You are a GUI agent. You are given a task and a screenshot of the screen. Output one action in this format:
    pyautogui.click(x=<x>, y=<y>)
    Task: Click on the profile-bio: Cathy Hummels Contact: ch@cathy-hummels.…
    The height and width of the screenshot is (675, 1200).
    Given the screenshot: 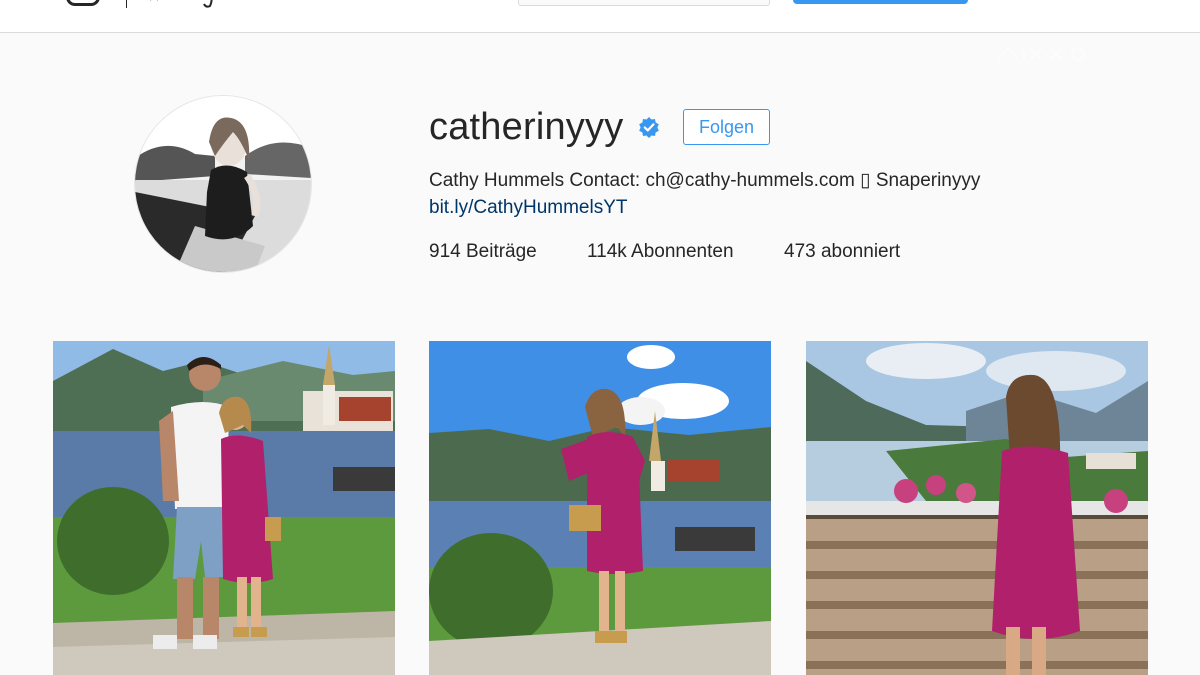 What is the action you would take?
    pyautogui.click(x=705, y=180)
    